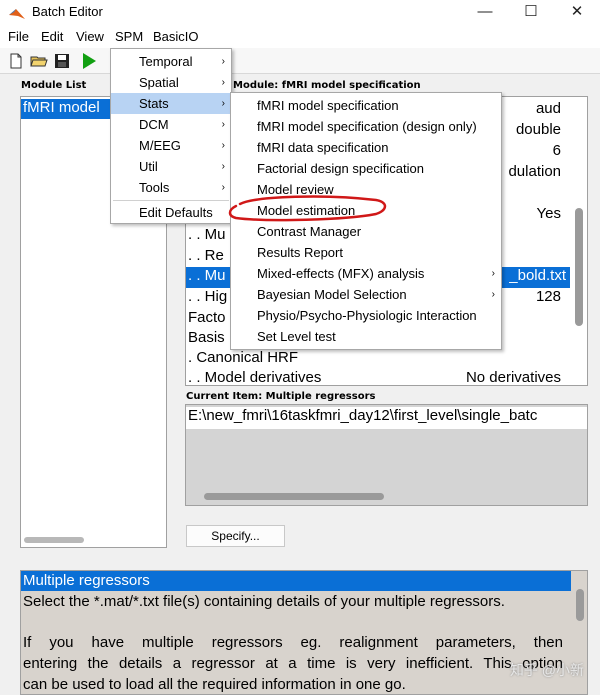 Image resolution: width=600 pixels, height=695 pixels. What do you see at coordinates (171, 212) in the screenshot?
I see `menu-item-edit-defaults: Edit Defaults` at bounding box center [171, 212].